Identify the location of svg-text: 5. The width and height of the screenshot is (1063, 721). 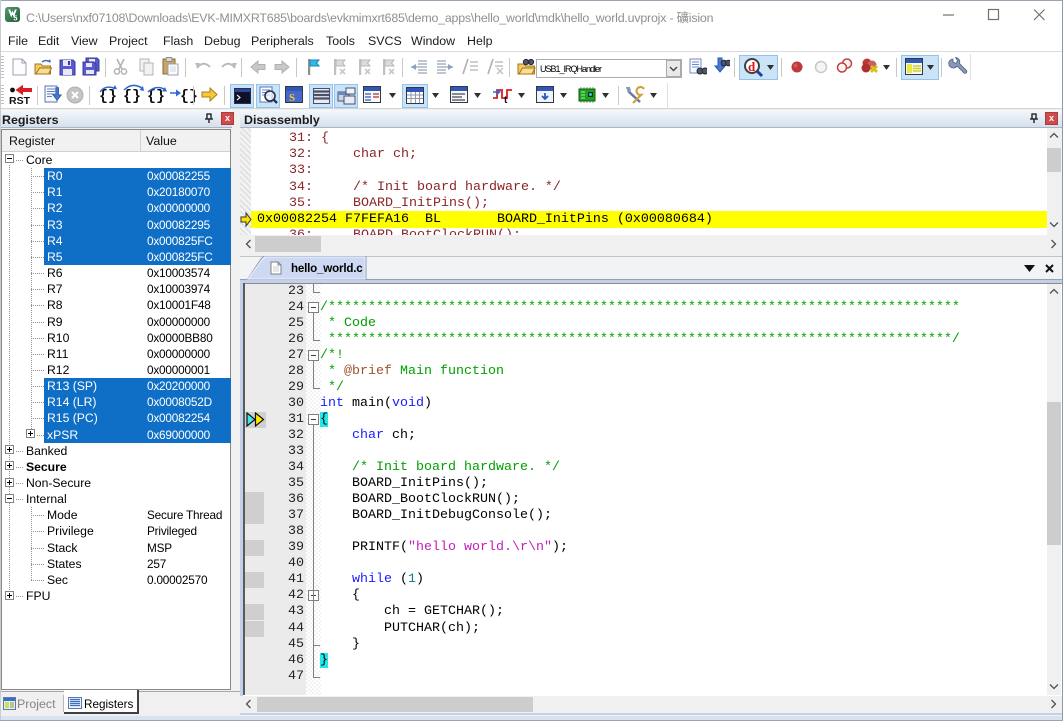
(15, 18).